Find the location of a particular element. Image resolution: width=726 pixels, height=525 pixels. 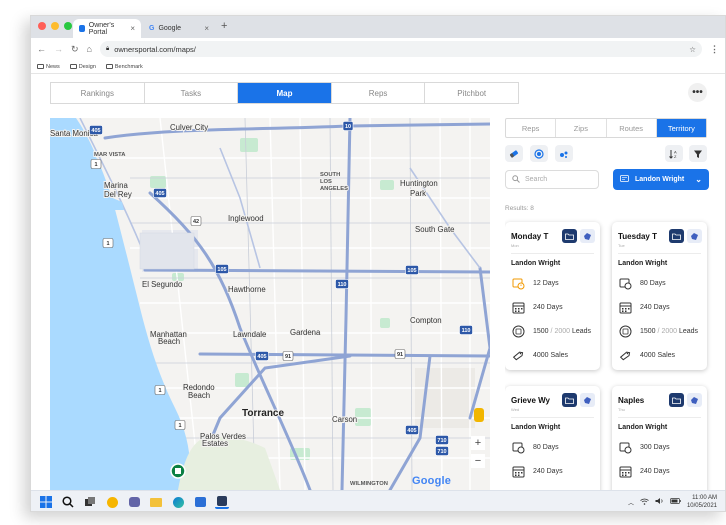

wifi-icon is located at coordinates (644, 502).